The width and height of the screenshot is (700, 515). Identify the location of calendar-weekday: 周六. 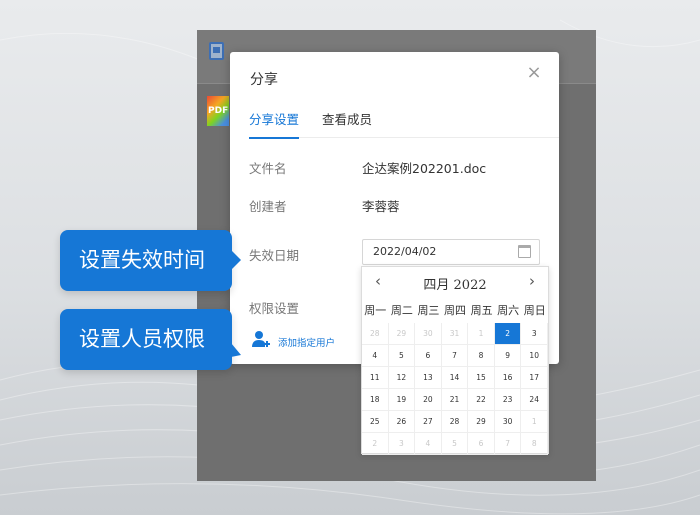
(508, 310).